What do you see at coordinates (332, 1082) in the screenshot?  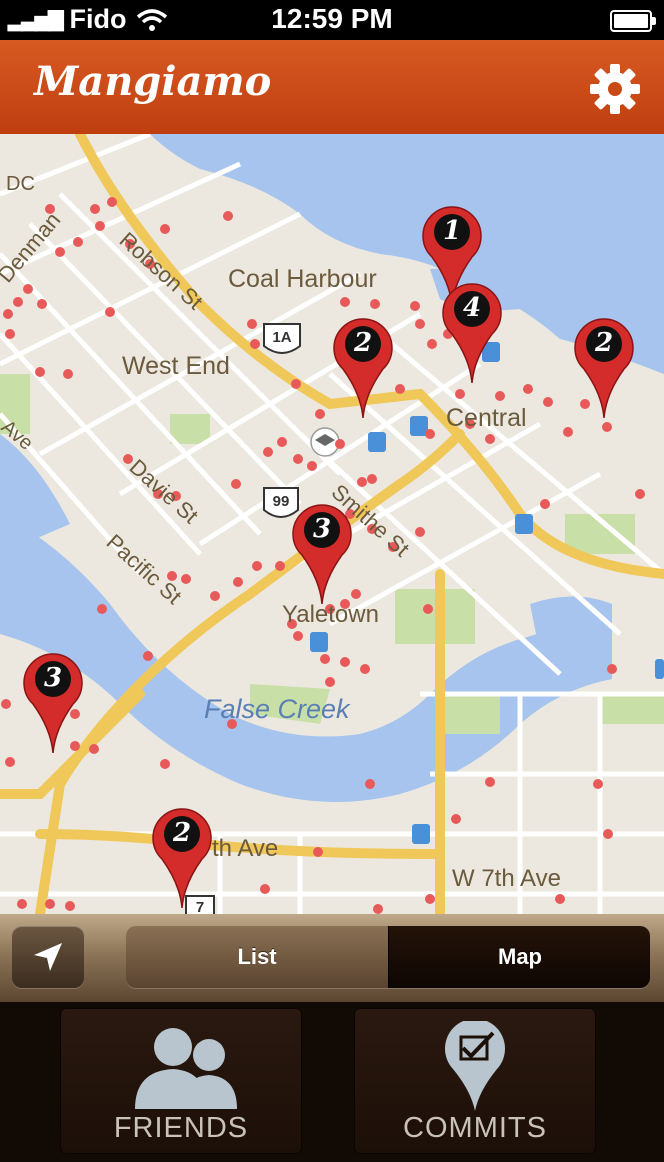 I see `tab-bar: FRIENDS COMMITS` at bounding box center [332, 1082].